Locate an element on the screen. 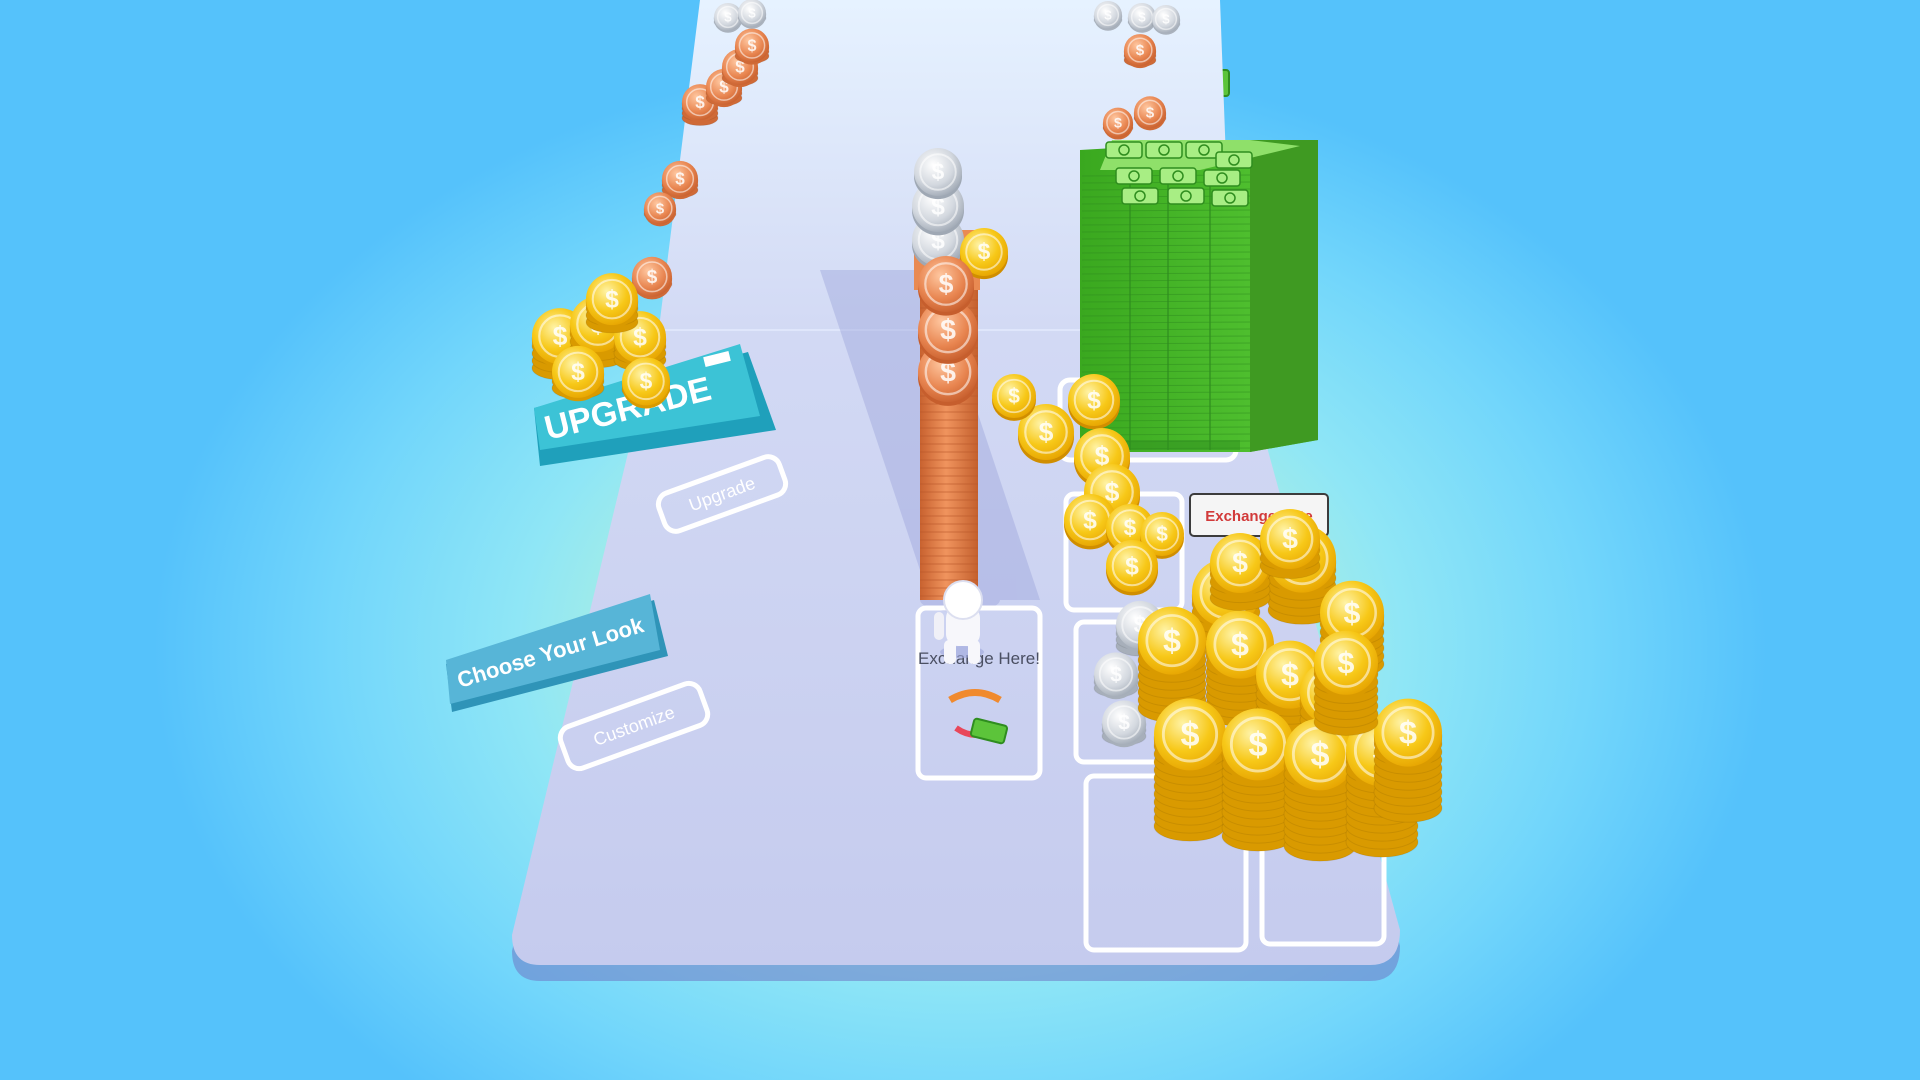 Image resolution: width=1920 pixels, height=1080 pixels. flying-gold-coin-1: $ is located at coordinates (1094, 402).